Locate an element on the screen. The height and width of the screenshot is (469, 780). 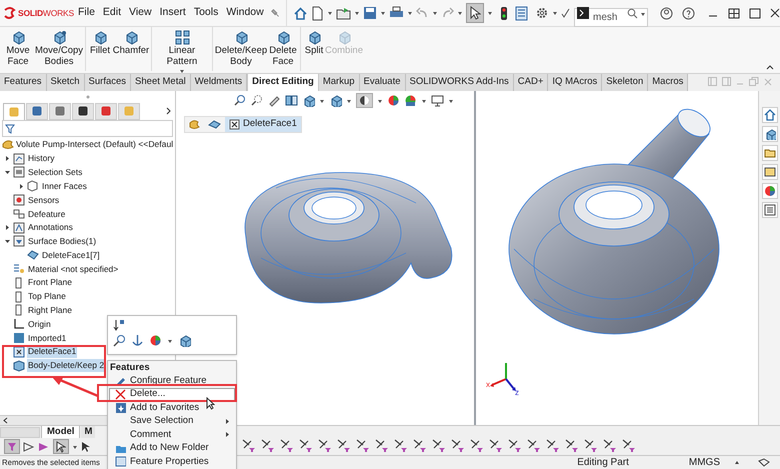
menu-item: File is located at coordinates (86, 13).